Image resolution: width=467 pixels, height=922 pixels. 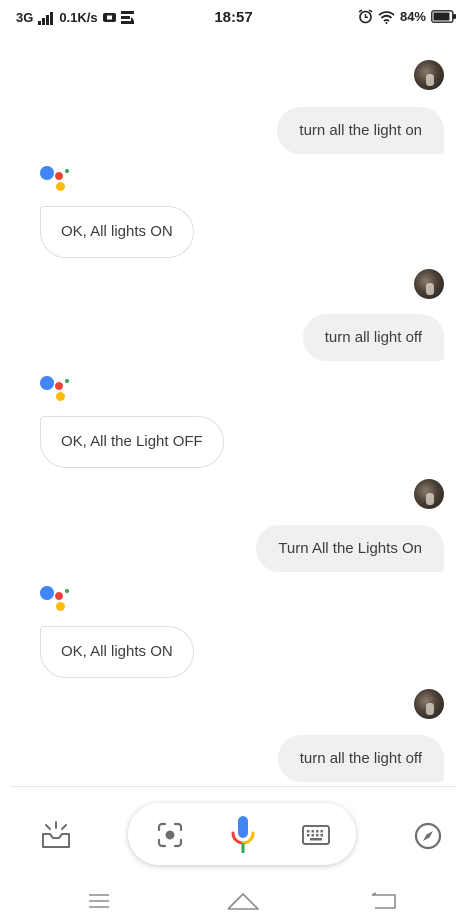 I want to click on status-bar: 3G 0.1K/s 18:57 84%, so click(x=233, y=18).